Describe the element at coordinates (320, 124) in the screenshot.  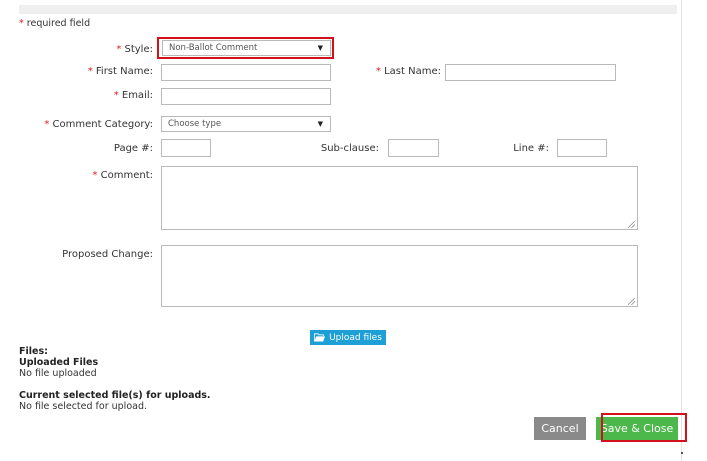
I see `chevron-down-icon: ▼` at that location.